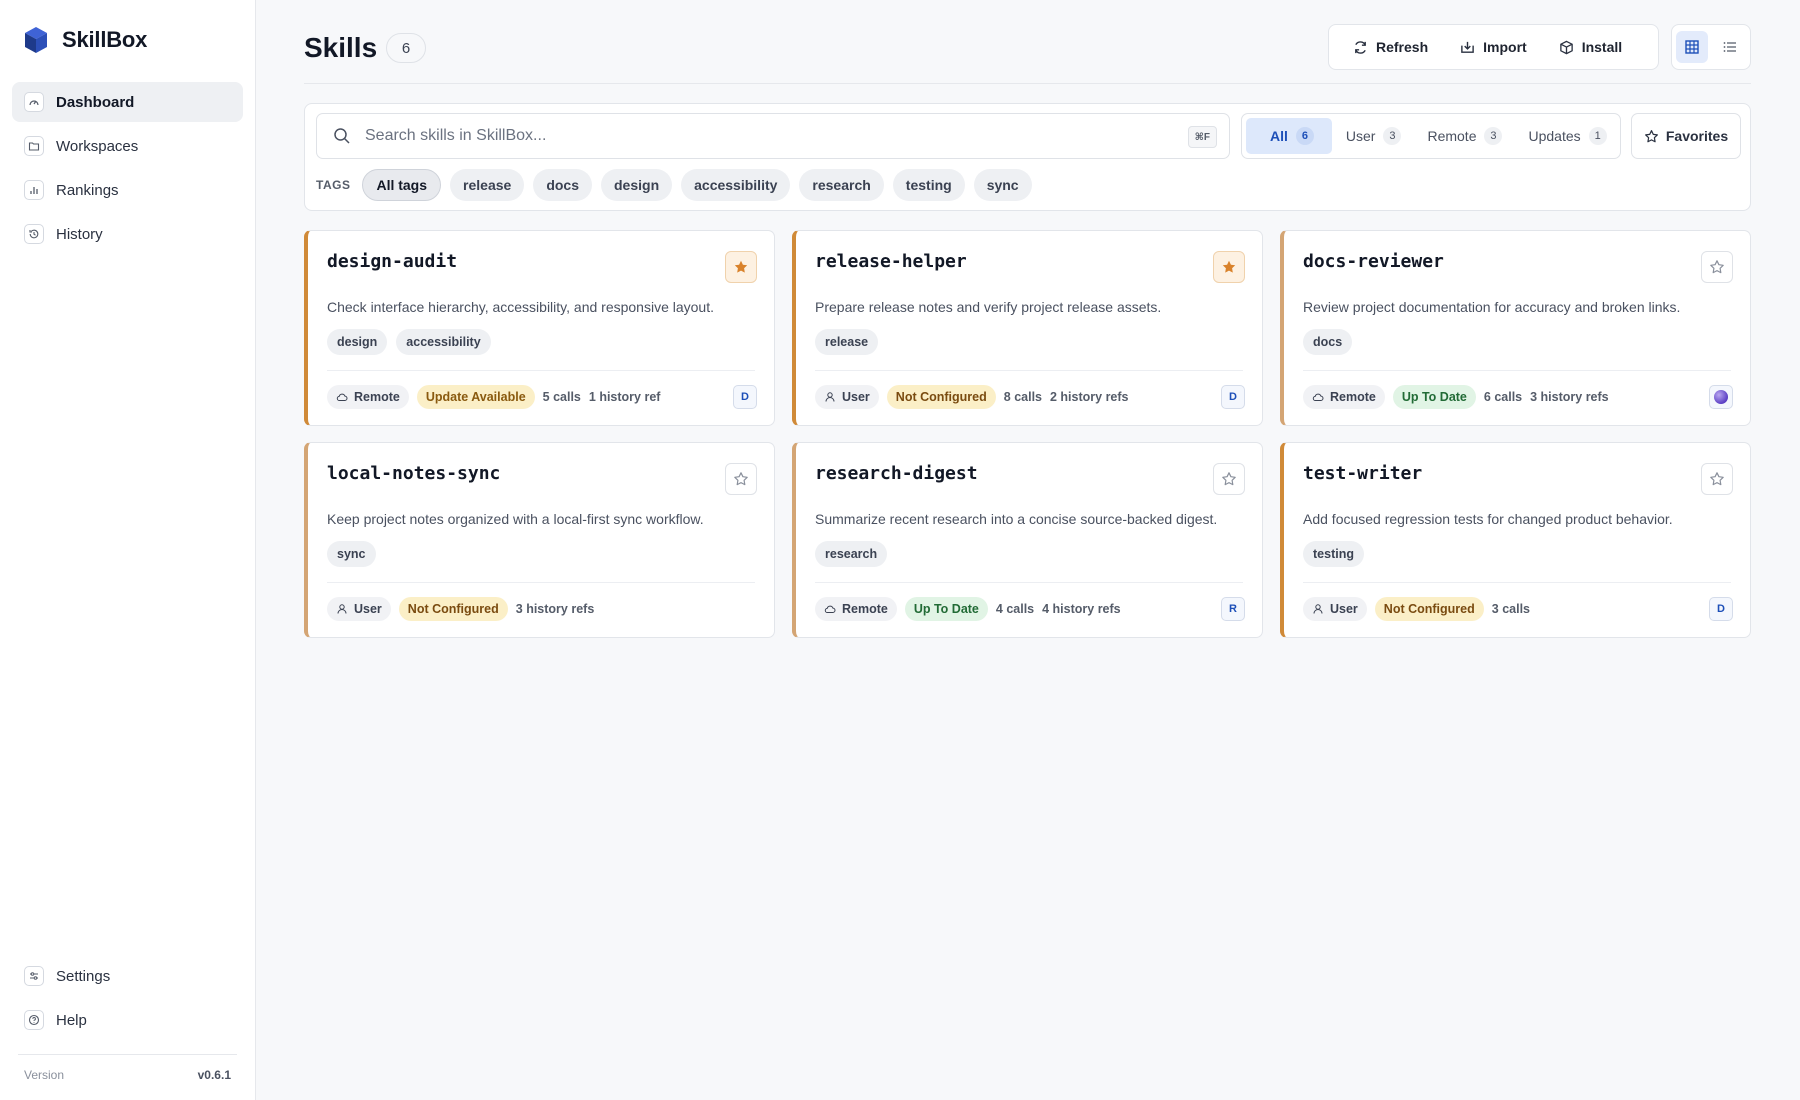  I want to click on tab-all: All 6, so click(1289, 136).